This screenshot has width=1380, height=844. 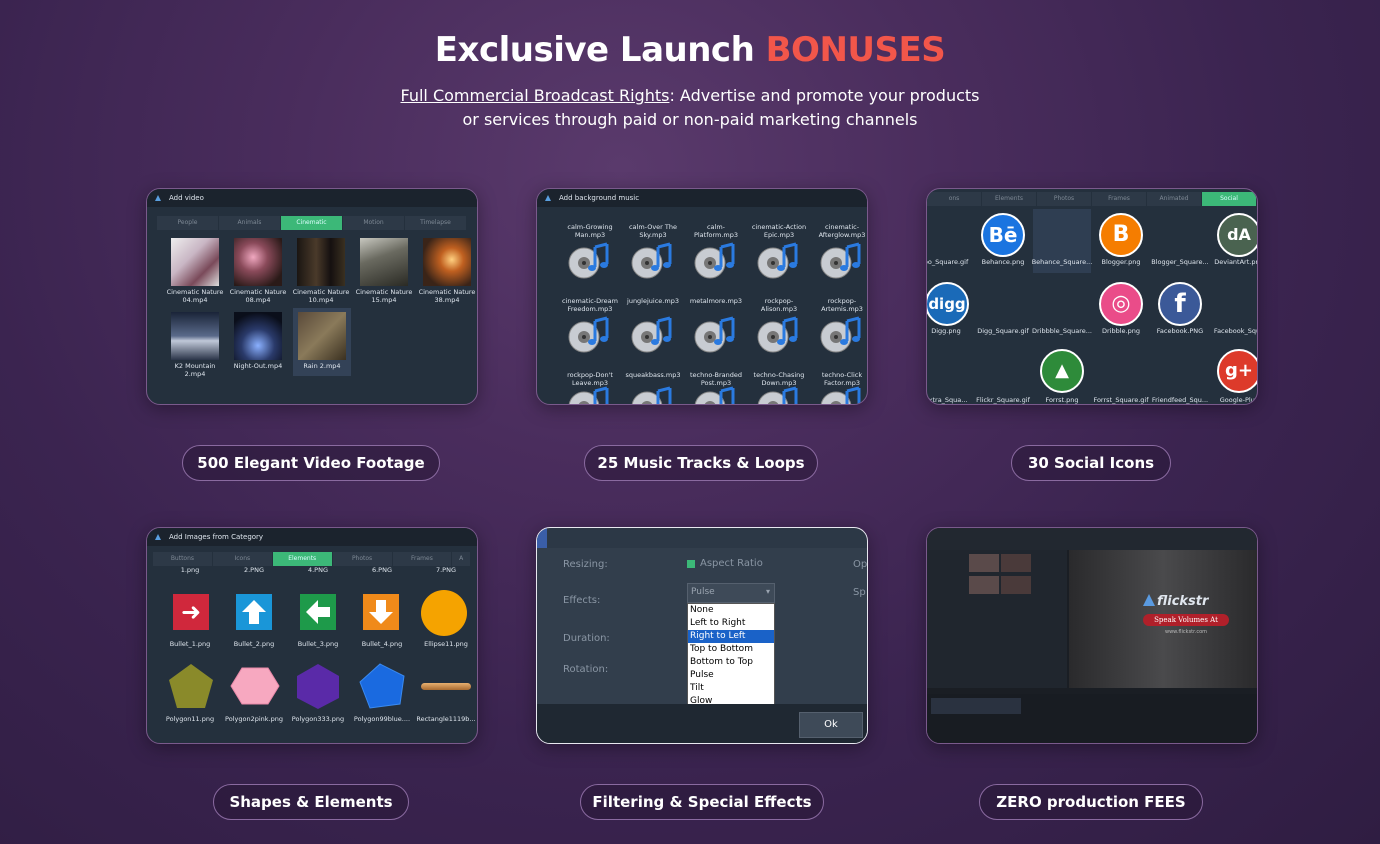 I want to click on effects-select: Pulse ▾, so click(x=731, y=593).